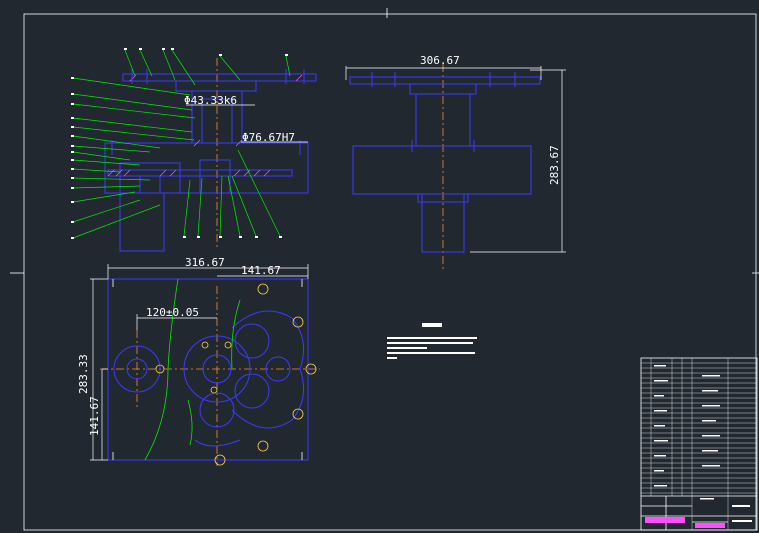 Image resolution: width=759 pixels, height=533 pixels. Describe the element at coordinates (198, 361) in the screenshot. I see `plan-view: 316.67 141.67 120±0.05 283.33 141.67` at that location.